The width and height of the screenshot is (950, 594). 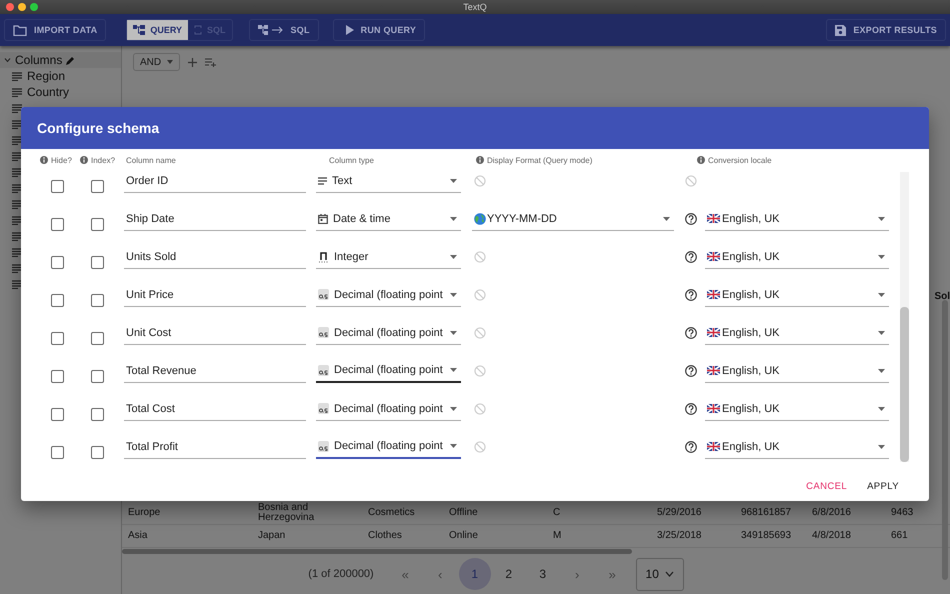 What do you see at coordinates (215, 409) in the screenshot?
I see `text-field: Total Cost` at bounding box center [215, 409].